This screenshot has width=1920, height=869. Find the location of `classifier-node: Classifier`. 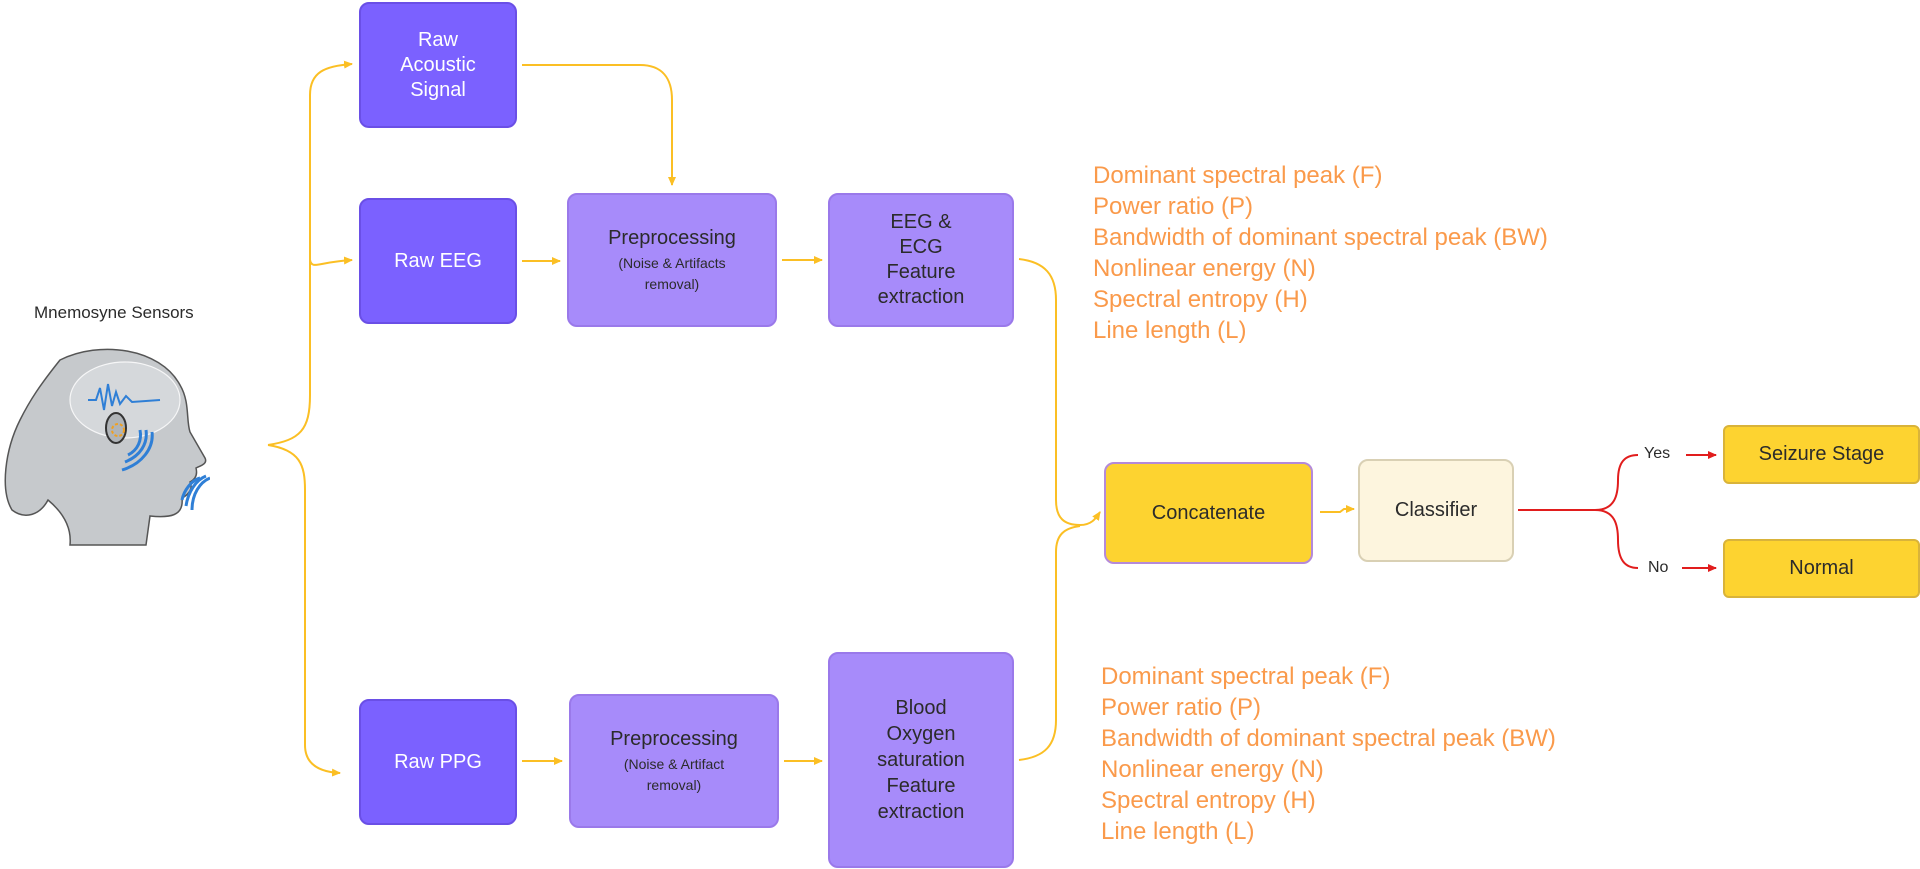

classifier-node: Classifier is located at coordinates (1436, 510).